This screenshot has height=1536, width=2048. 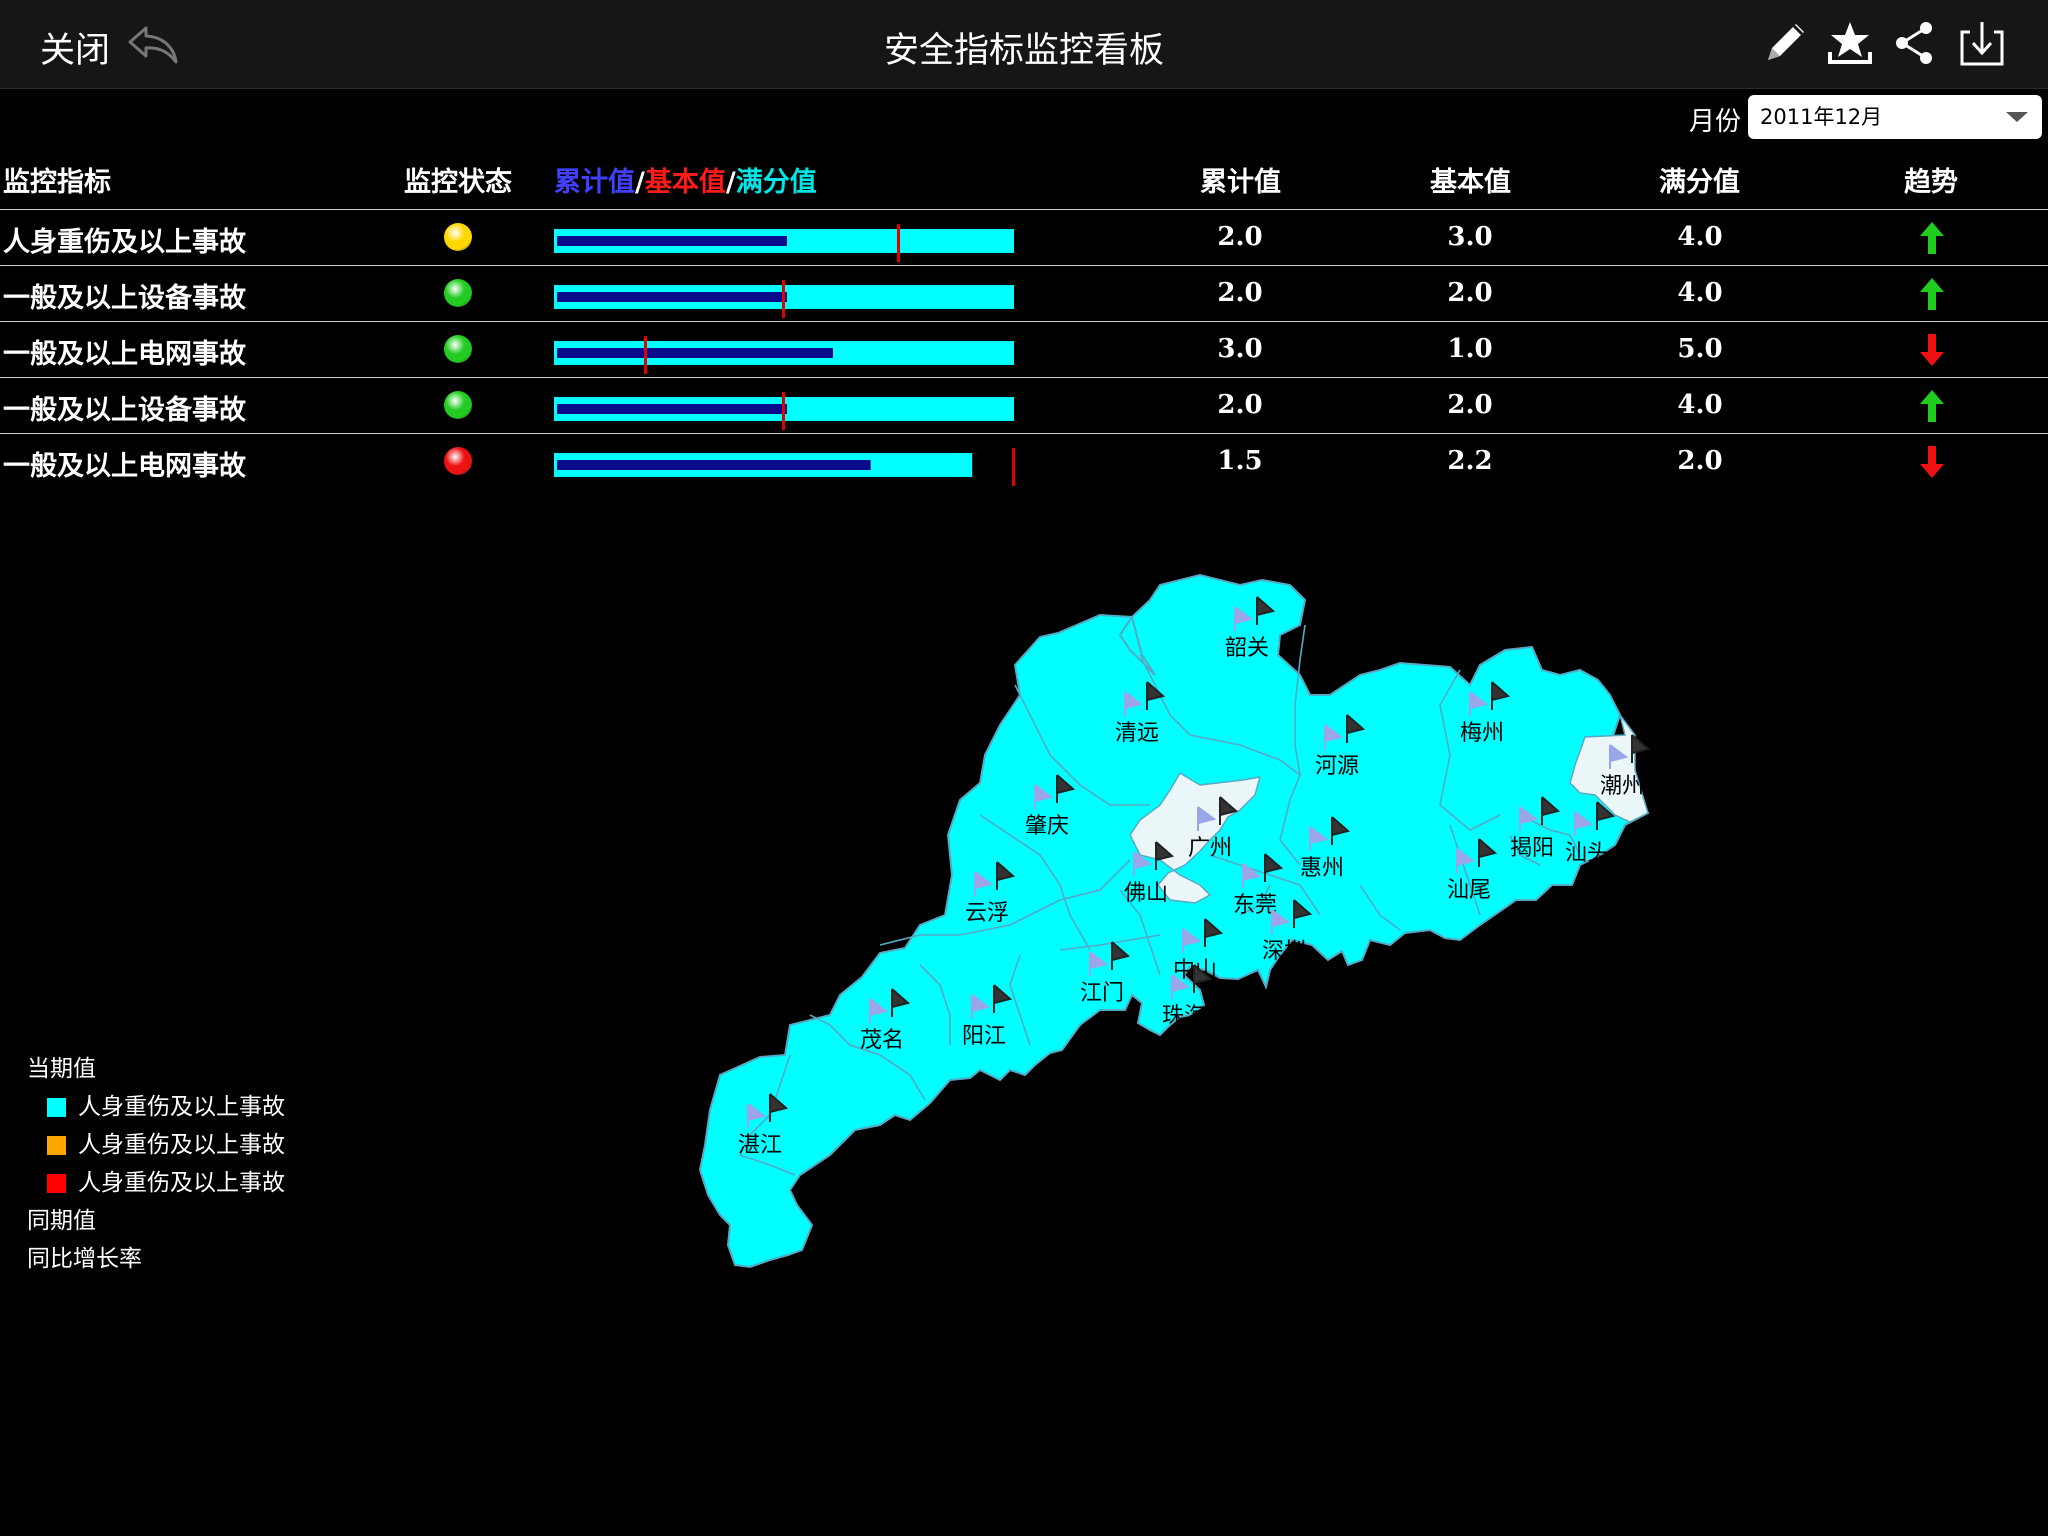 I want to click on city-label: 揭阳, so click(x=1532, y=848).